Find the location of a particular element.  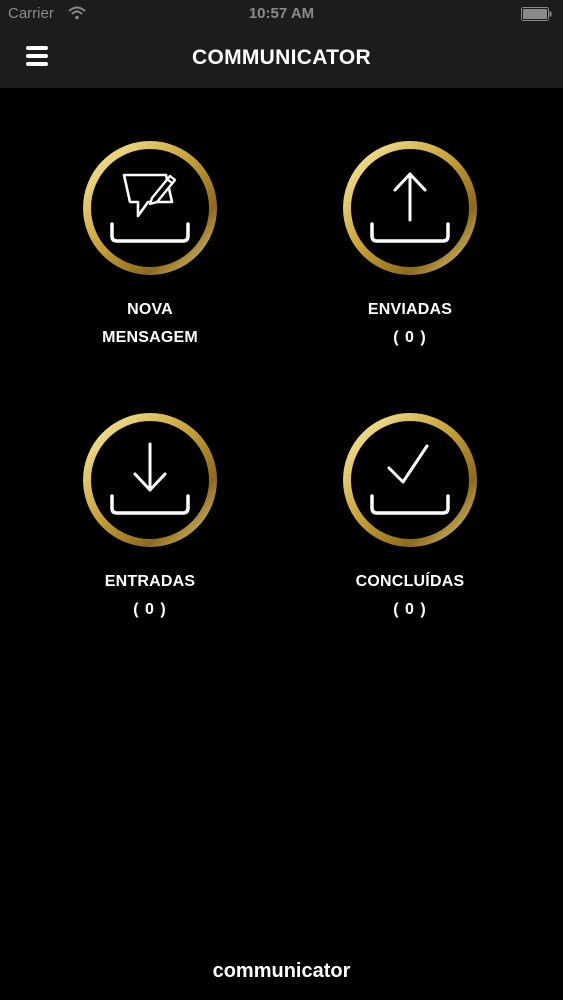

inbox-label: ENTRADAS is located at coordinates (150, 581).